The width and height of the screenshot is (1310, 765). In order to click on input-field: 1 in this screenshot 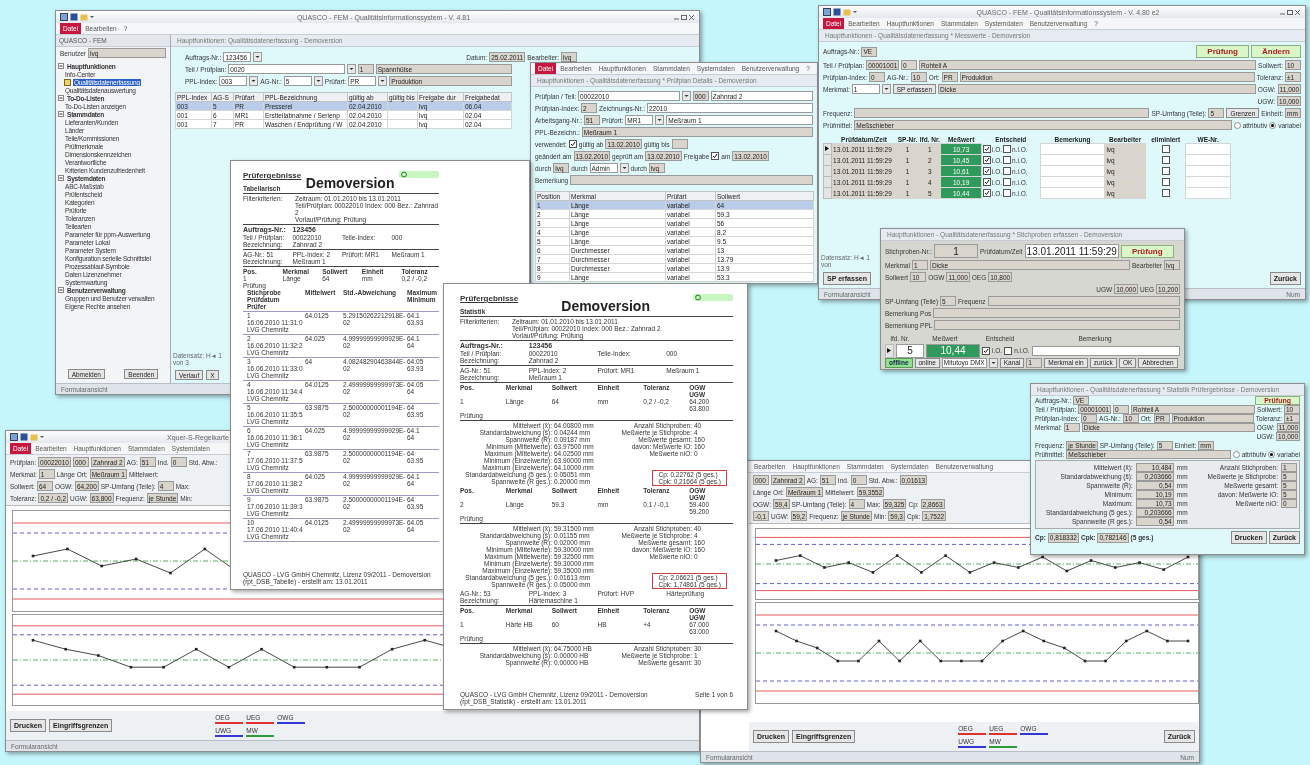, I will do `click(955, 251)`.